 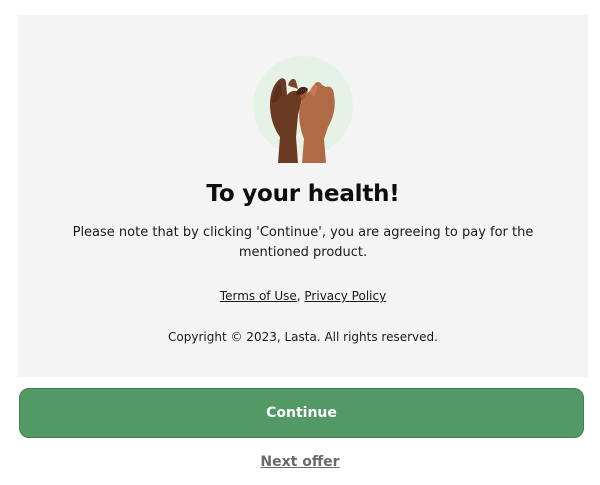 I want to click on next-offer-link: Next offer, so click(x=300, y=462).